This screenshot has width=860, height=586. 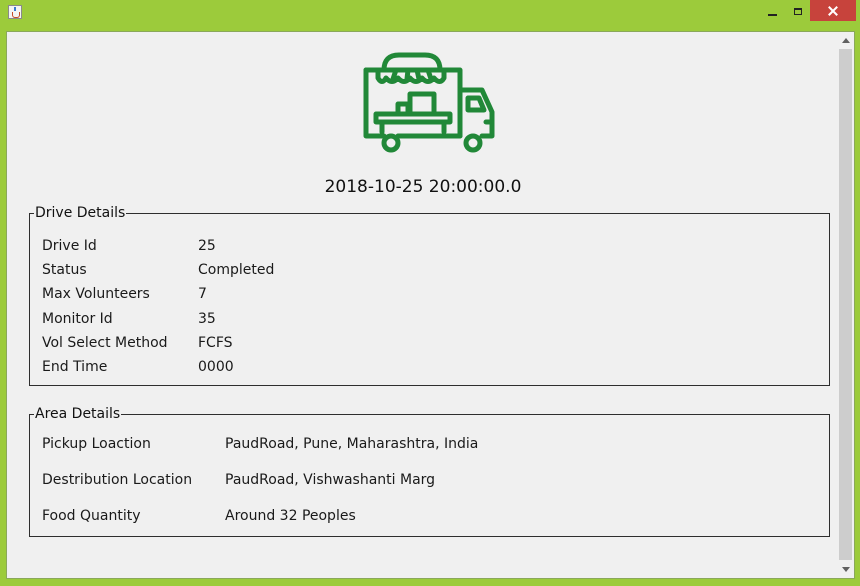 I want to click on scroll-down-button, so click(x=845, y=569).